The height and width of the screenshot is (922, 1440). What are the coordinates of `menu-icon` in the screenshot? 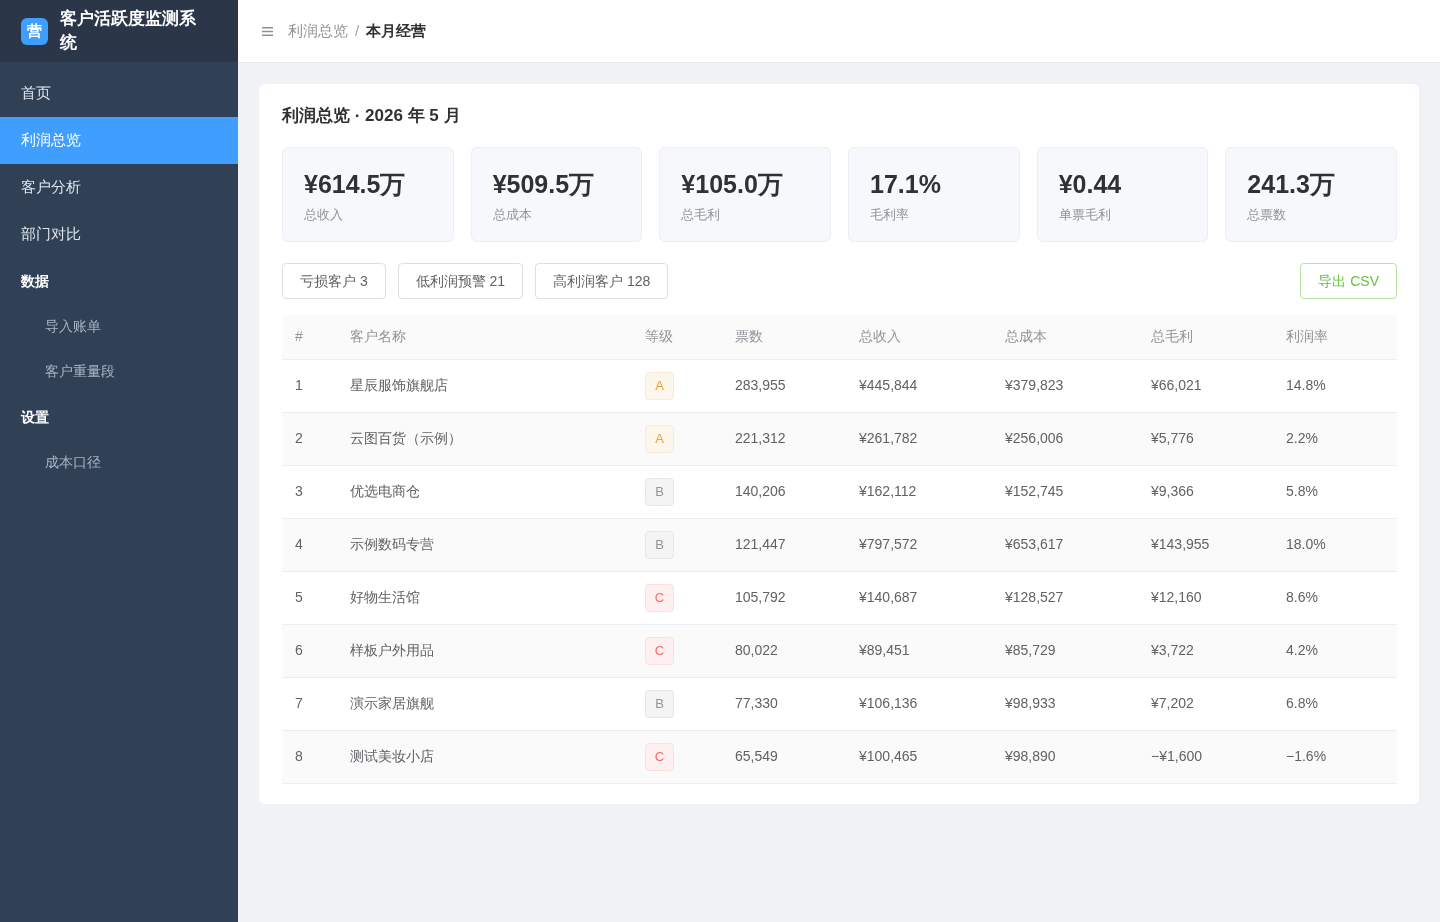 It's located at (267, 31).